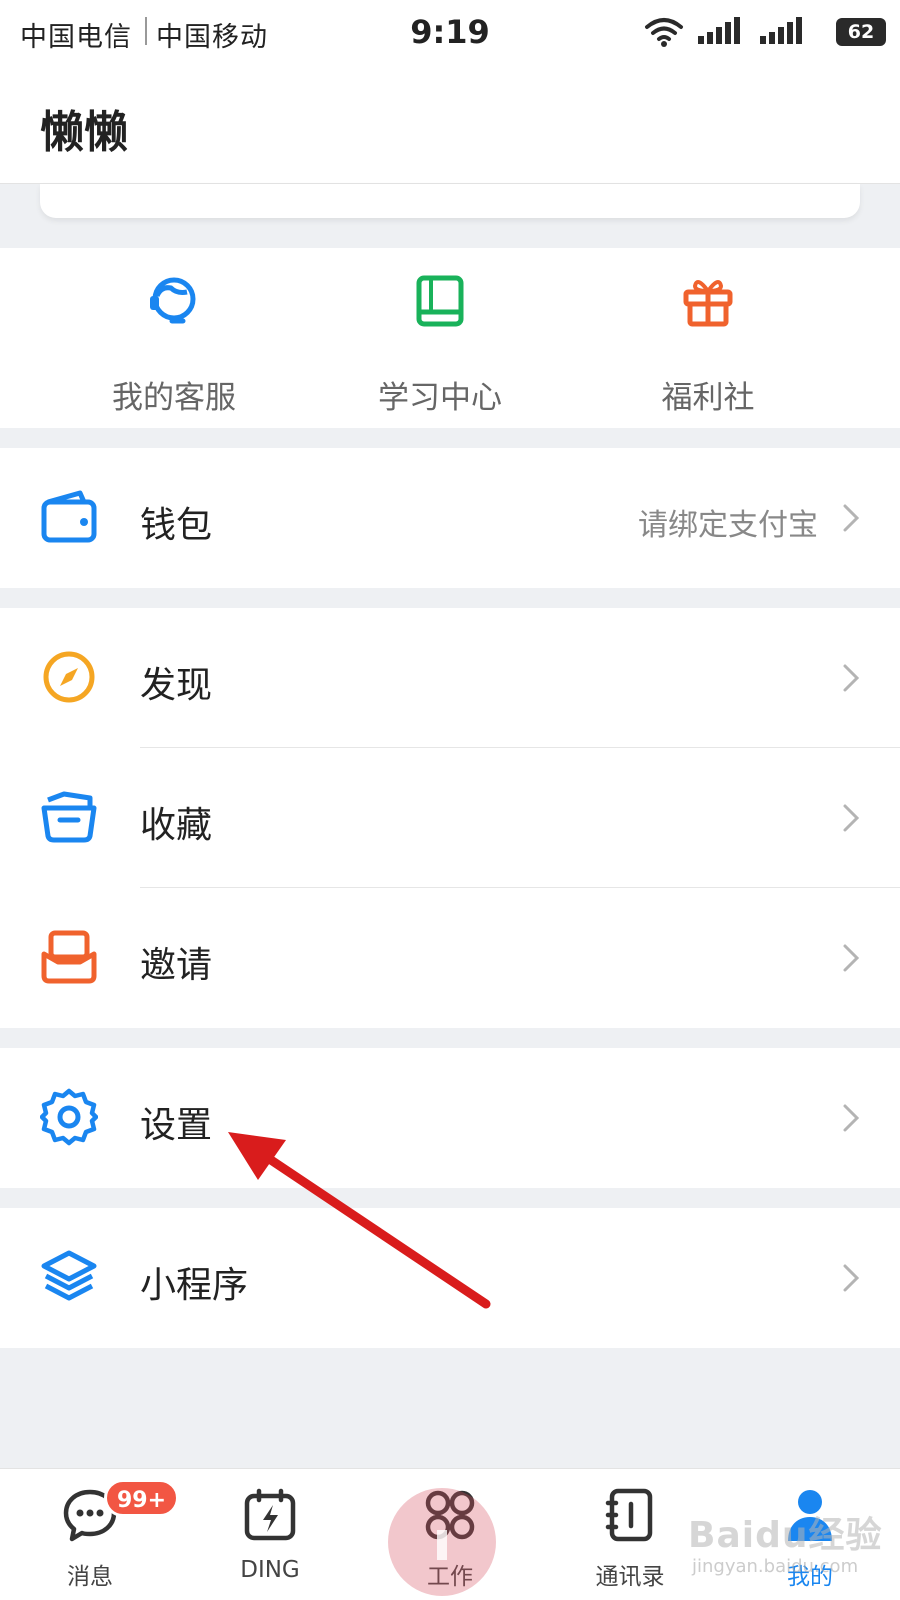 This screenshot has width=900, height=1600. What do you see at coordinates (861, 32) in the screenshot?
I see `battery-indicator: 62` at bounding box center [861, 32].